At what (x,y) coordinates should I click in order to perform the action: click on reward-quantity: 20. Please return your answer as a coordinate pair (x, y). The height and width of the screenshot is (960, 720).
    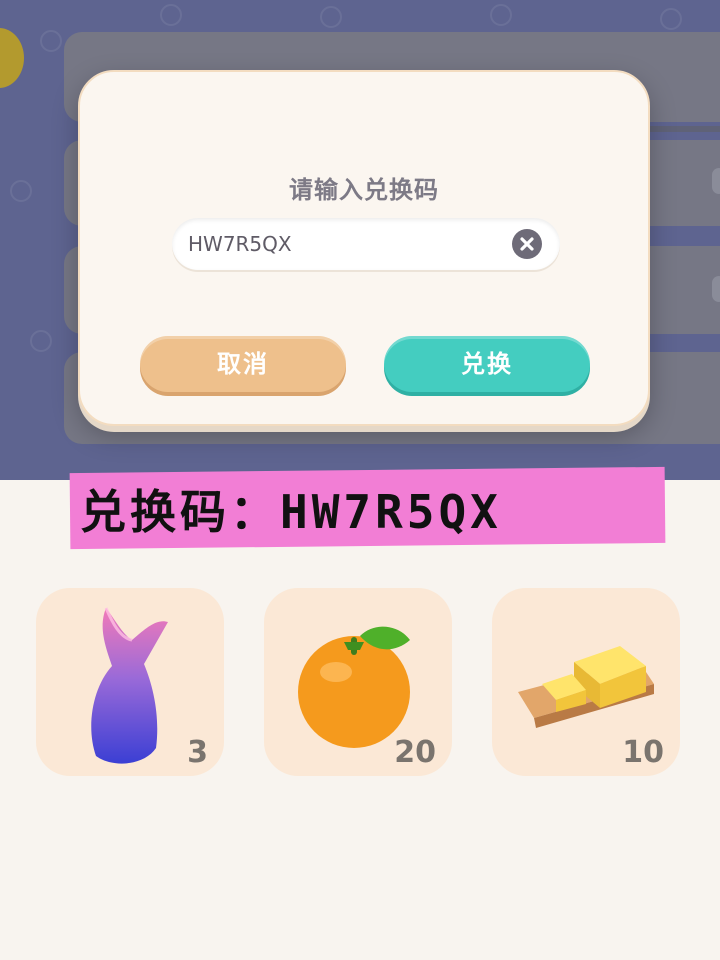
    Looking at the image, I should click on (415, 752).